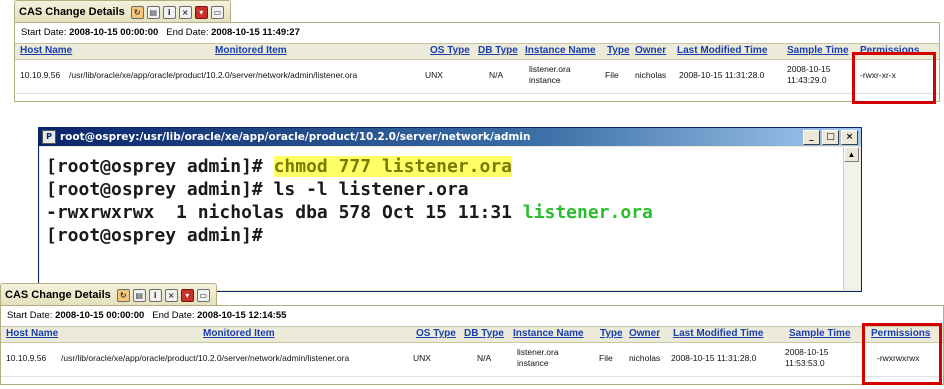  What do you see at coordinates (811, 137) in the screenshot?
I see `minimize-button: _` at bounding box center [811, 137].